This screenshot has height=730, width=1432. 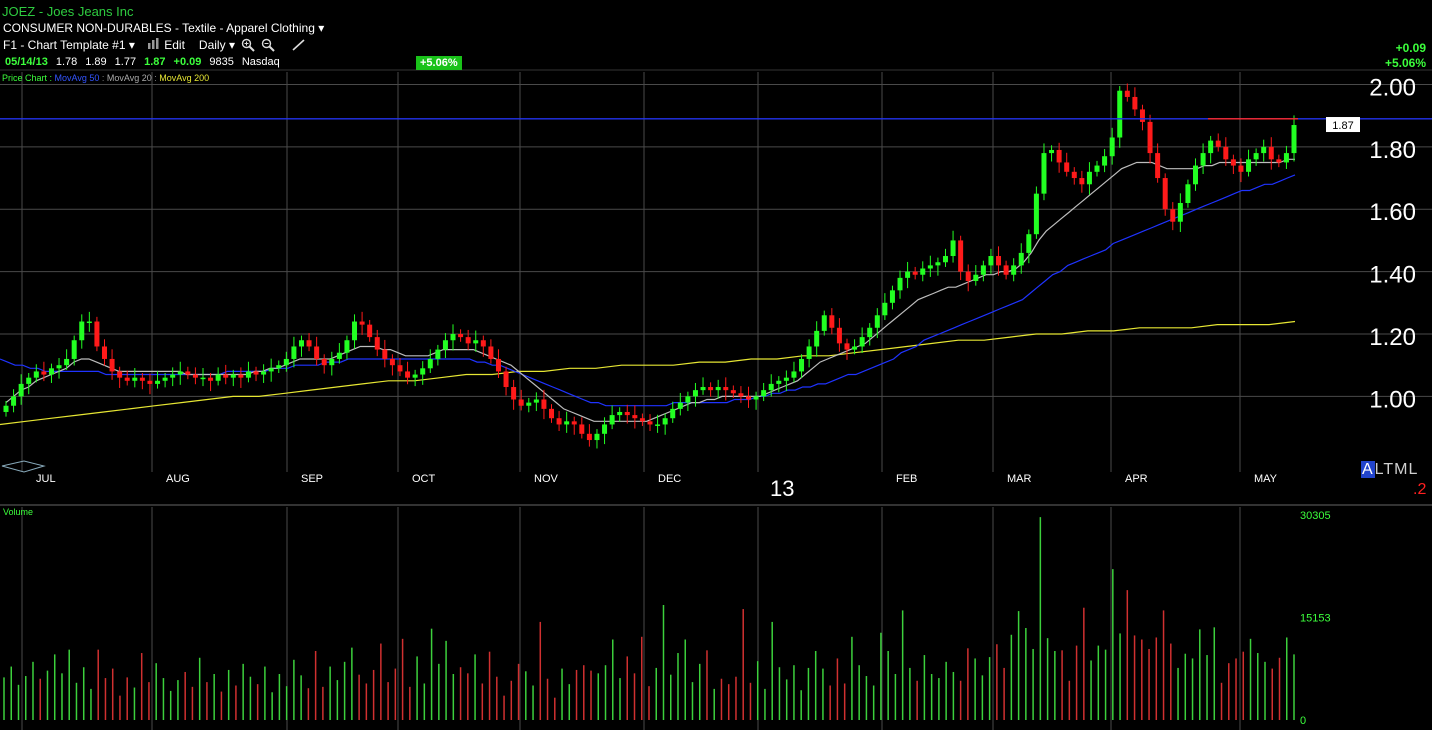 What do you see at coordinates (906, 479) in the screenshot?
I see `month-tick-label: FEB` at bounding box center [906, 479].